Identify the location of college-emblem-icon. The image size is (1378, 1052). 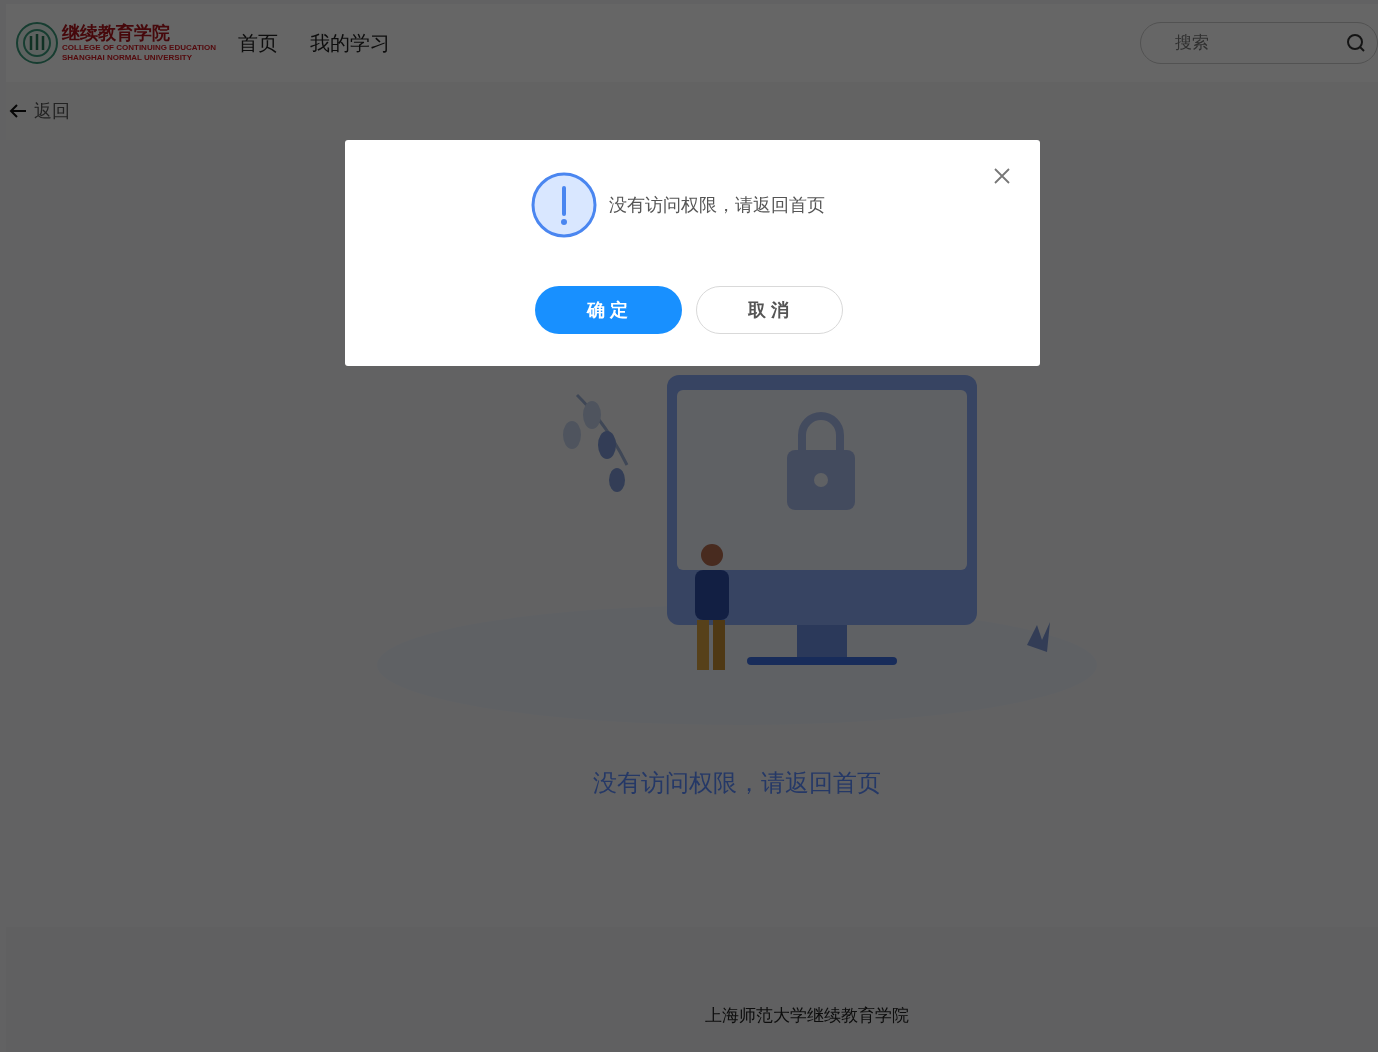
(37, 43).